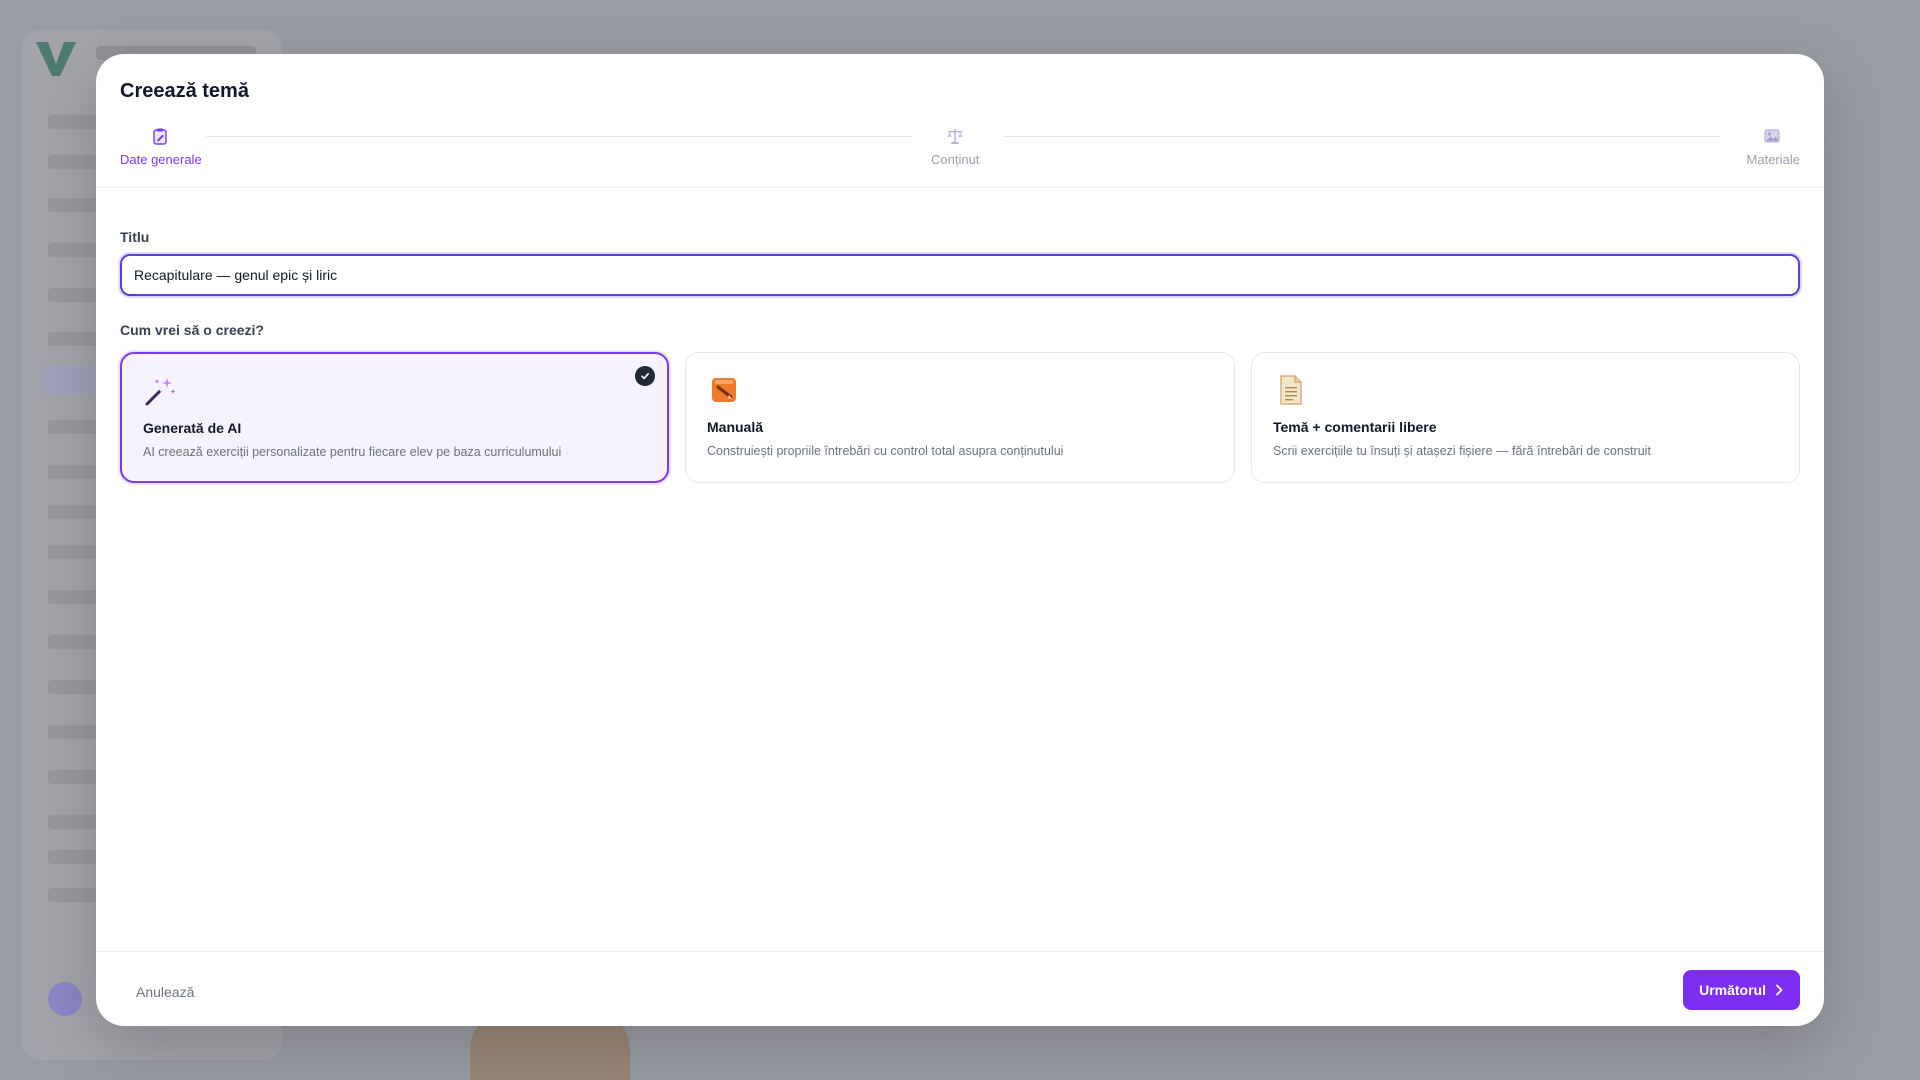 This screenshot has width=1920, height=1080. What do you see at coordinates (1355, 427) in the screenshot?
I see `option-title: Temă + comentarii libere` at bounding box center [1355, 427].